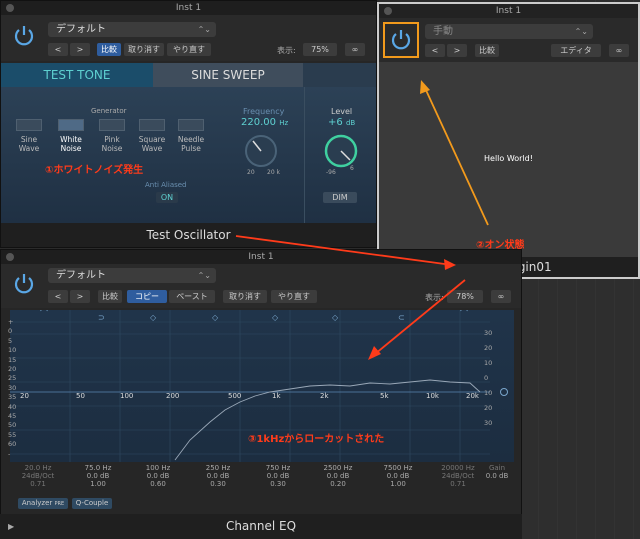 The image size is (640, 539). I want to click on band-8: 20000 Hz 24dB/Oct 0.71, so click(458, 476).